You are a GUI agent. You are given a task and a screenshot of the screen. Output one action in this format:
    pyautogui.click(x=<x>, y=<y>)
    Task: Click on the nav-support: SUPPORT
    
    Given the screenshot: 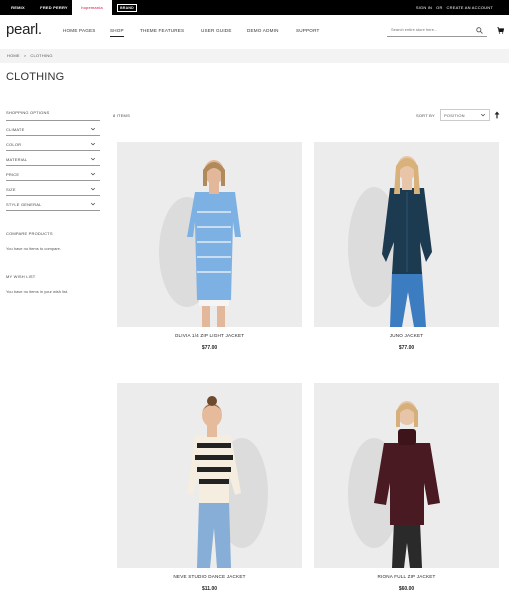 What is the action you would take?
    pyautogui.click(x=308, y=30)
    